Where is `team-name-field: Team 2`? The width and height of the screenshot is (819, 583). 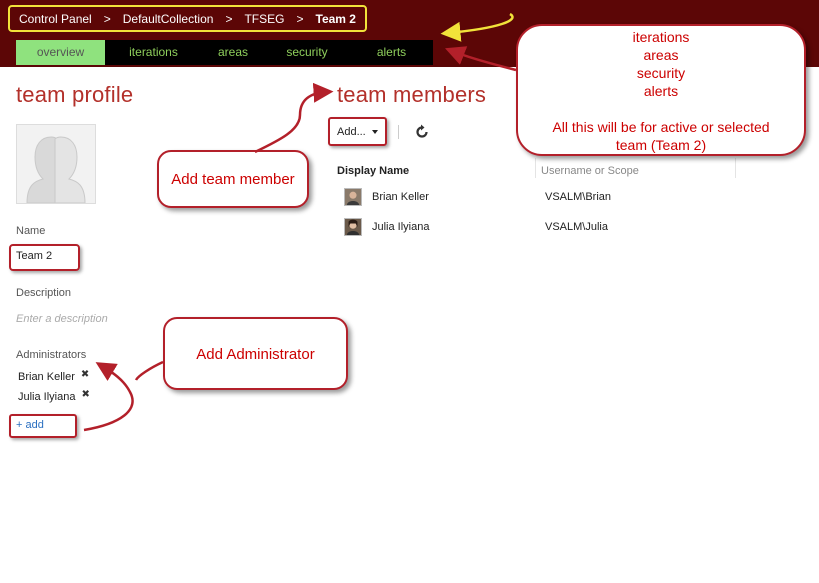
team-name-field: Team 2 is located at coordinates (34, 256).